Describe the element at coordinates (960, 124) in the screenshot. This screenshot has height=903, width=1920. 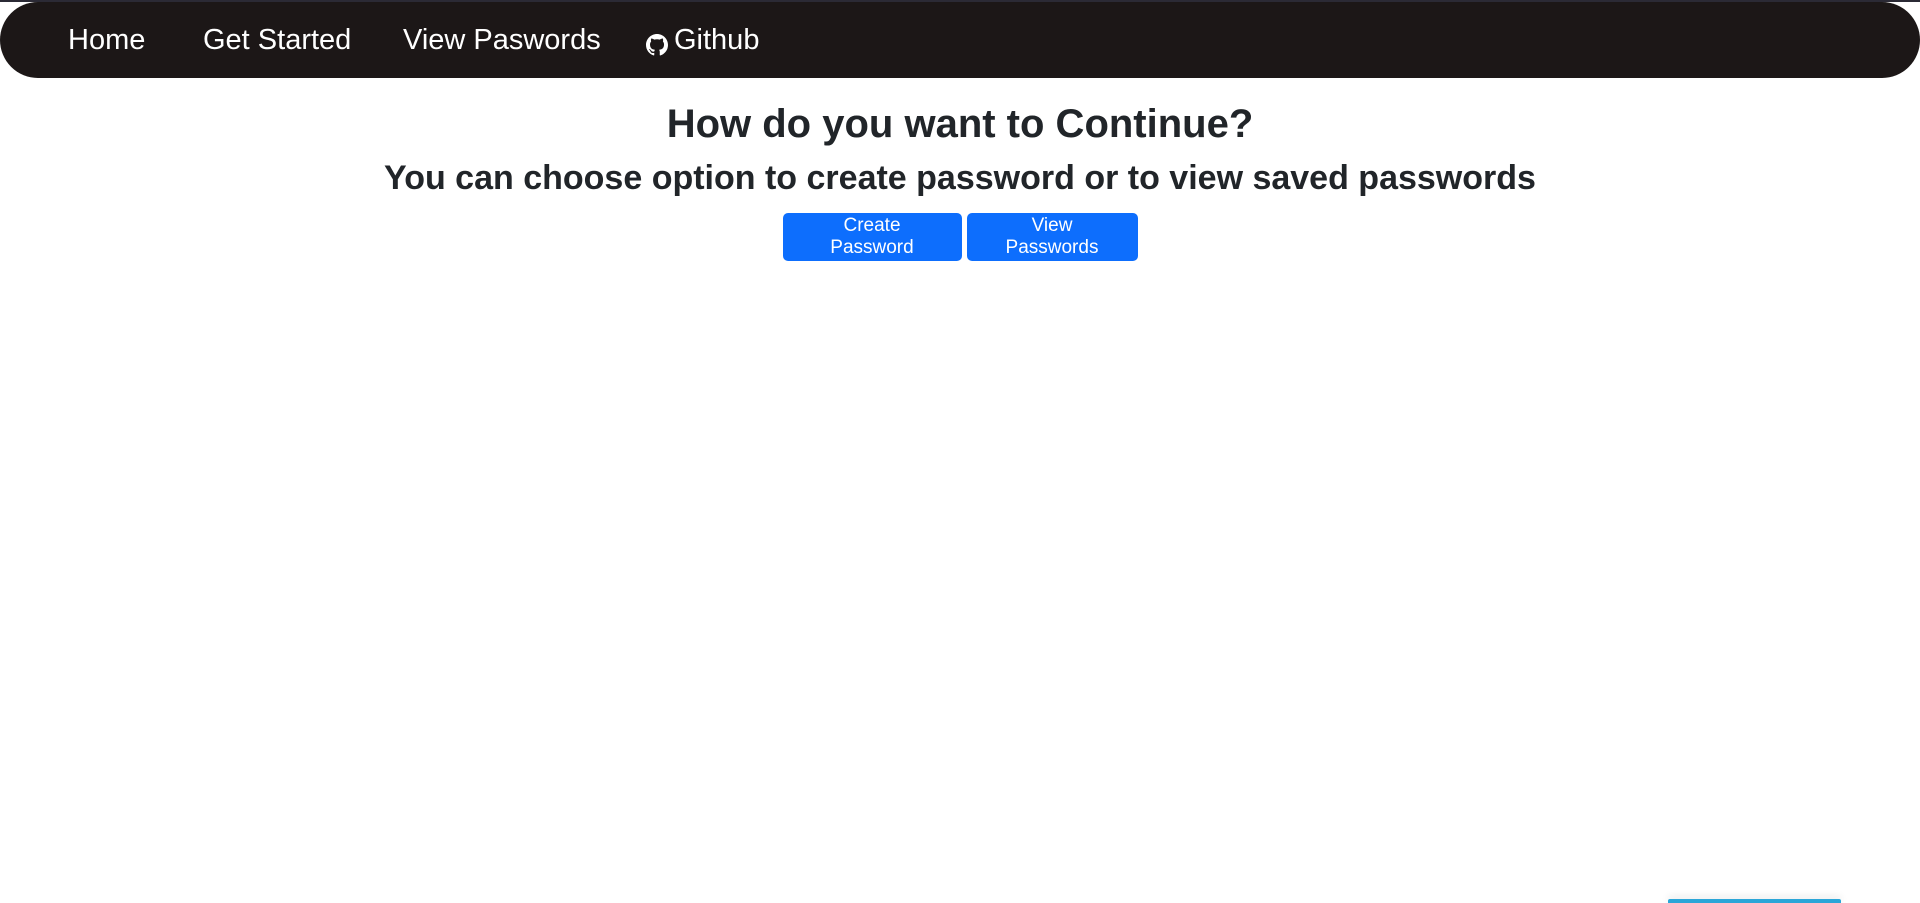
I see `page-title: How do you want to Continue?` at that location.